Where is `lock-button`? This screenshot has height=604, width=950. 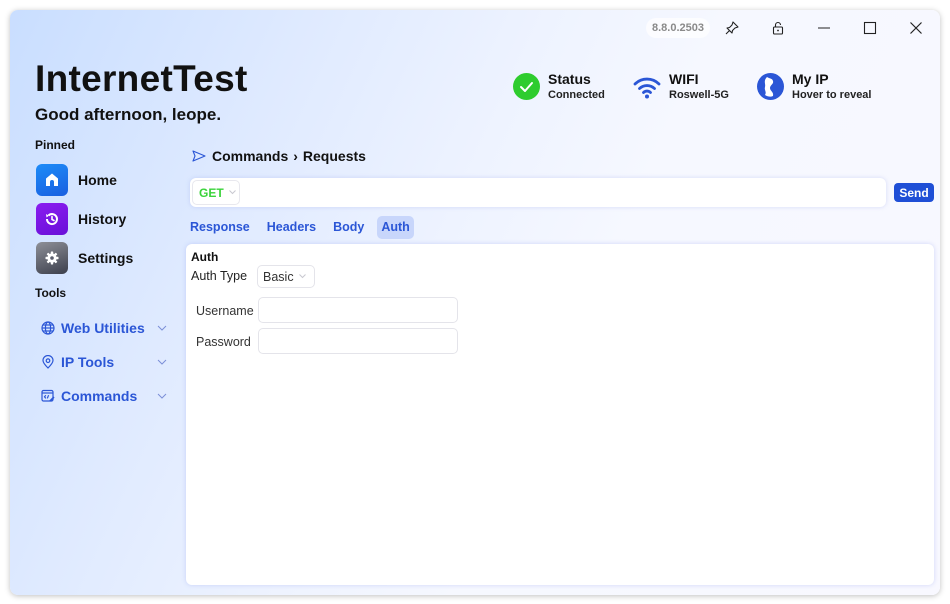
lock-button is located at coordinates (778, 28).